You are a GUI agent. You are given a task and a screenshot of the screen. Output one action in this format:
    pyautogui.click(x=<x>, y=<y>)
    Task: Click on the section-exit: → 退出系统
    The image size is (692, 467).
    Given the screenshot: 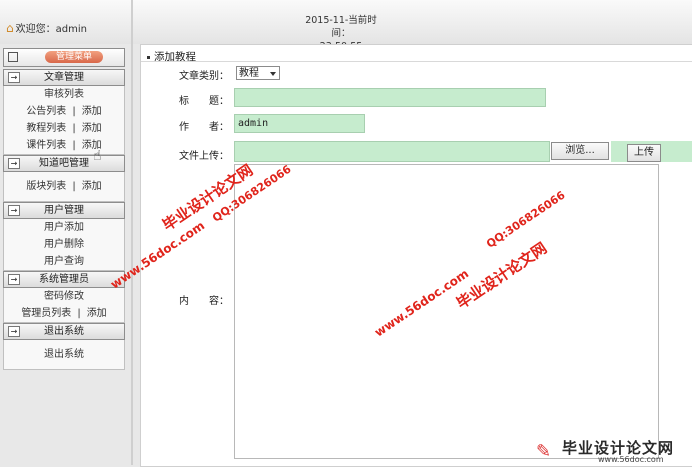 What is the action you would take?
    pyautogui.click(x=64, y=331)
    